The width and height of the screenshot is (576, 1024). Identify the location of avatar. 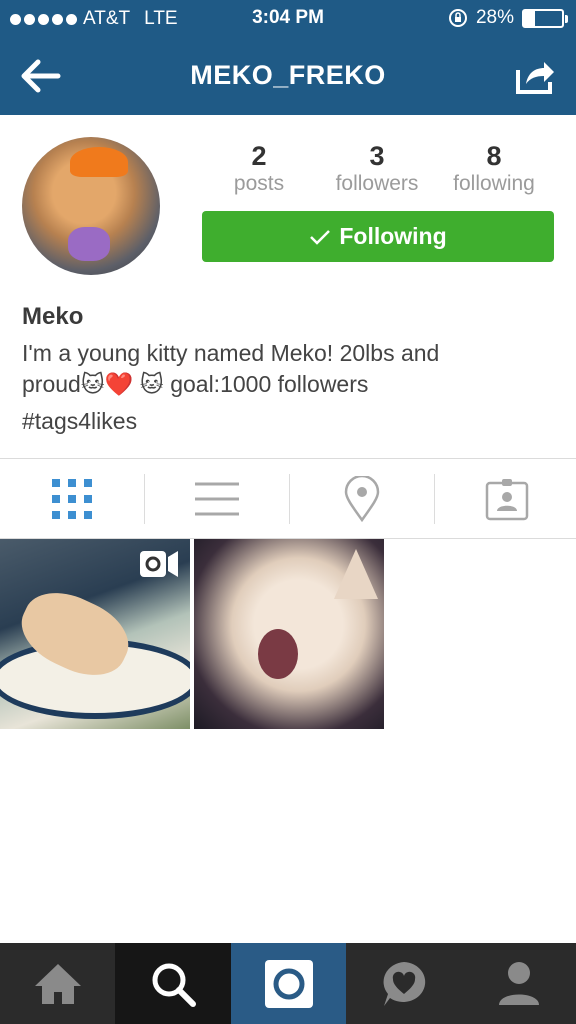
(91, 206).